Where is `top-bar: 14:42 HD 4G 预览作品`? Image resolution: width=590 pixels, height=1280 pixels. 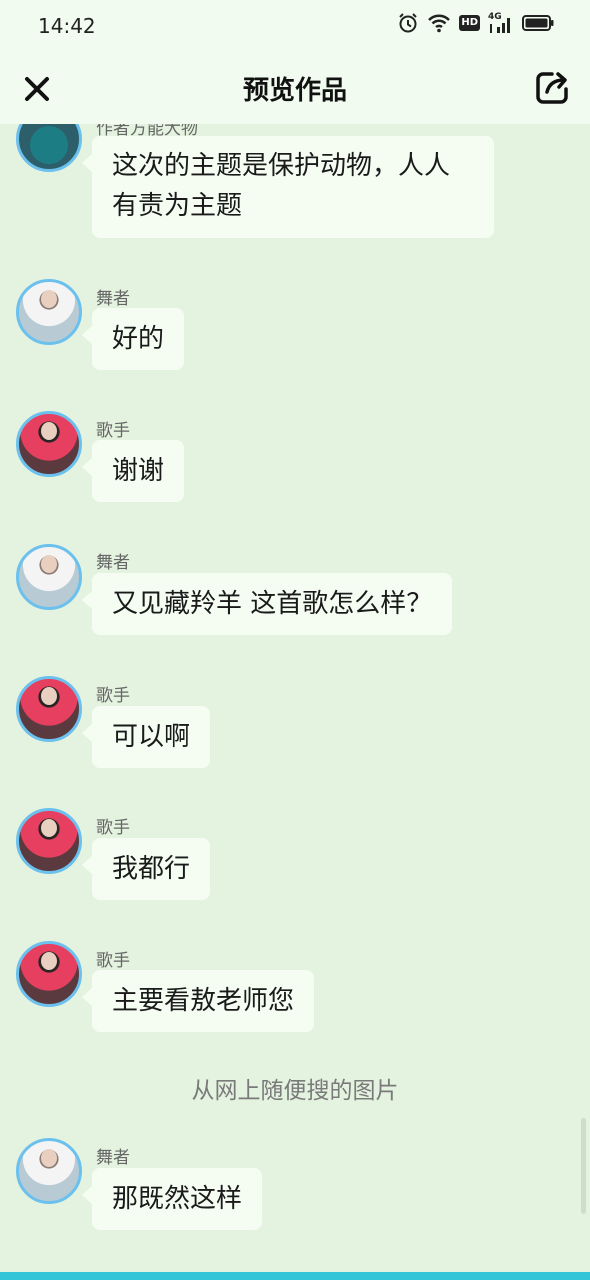 top-bar: 14:42 HD 4G 预览作品 is located at coordinates (295, 62).